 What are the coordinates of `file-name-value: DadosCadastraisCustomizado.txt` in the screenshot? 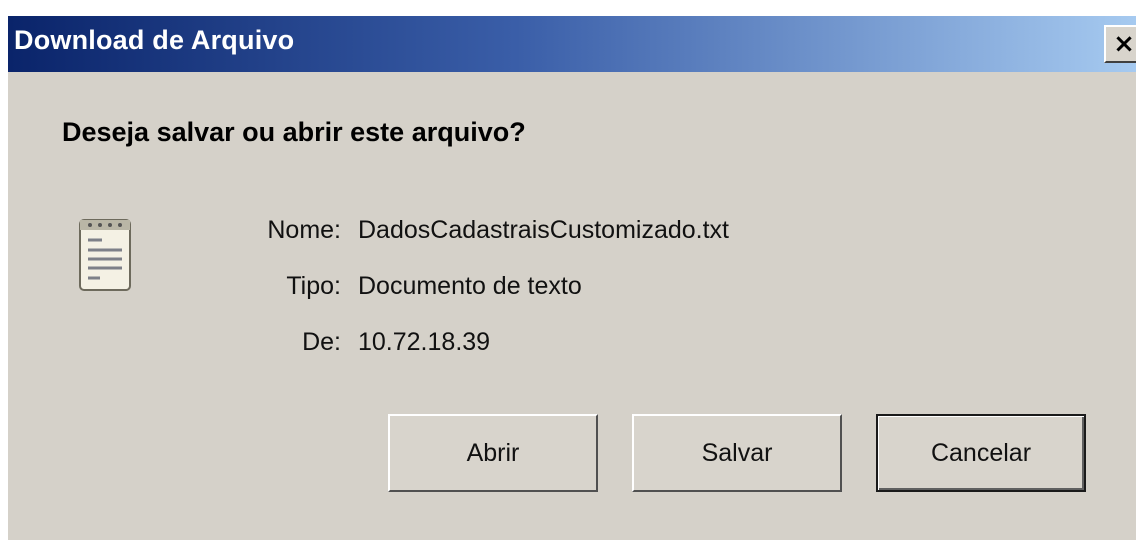 It's located at (543, 230).